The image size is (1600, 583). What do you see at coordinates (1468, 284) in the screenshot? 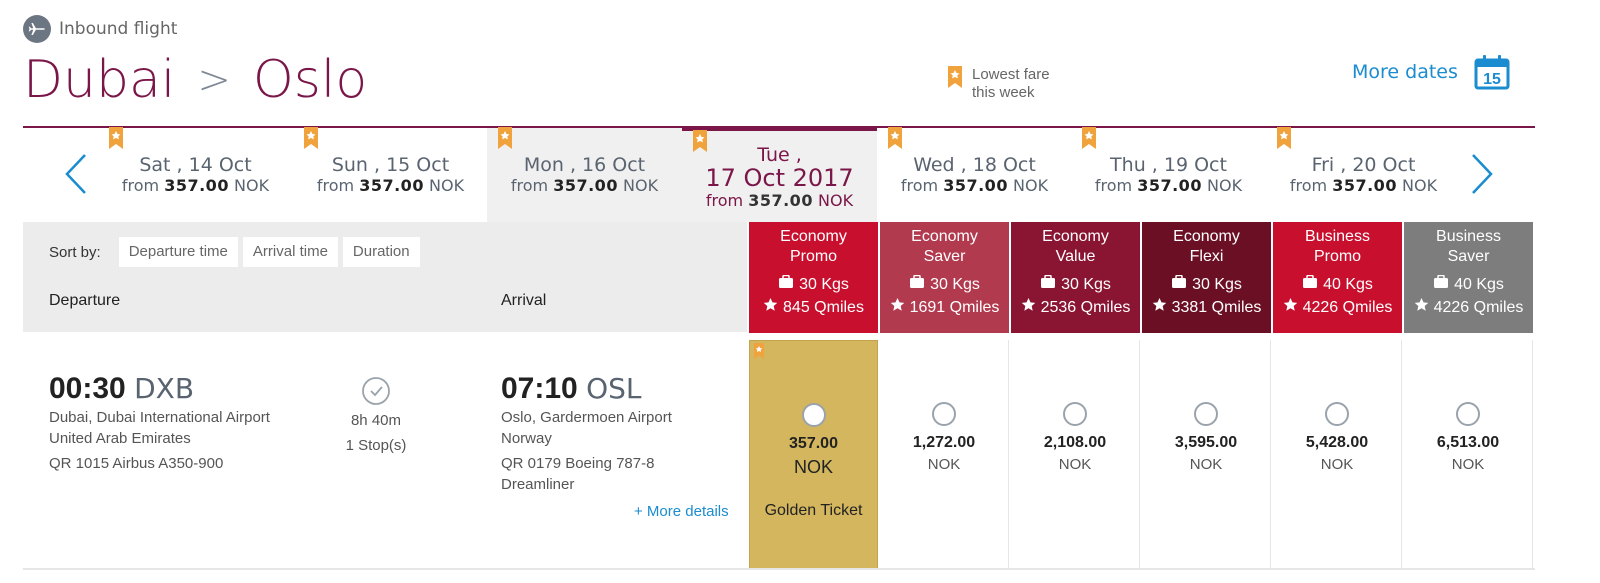
I see `baggage-allowance: 40 Kgs` at bounding box center [1468, 284].